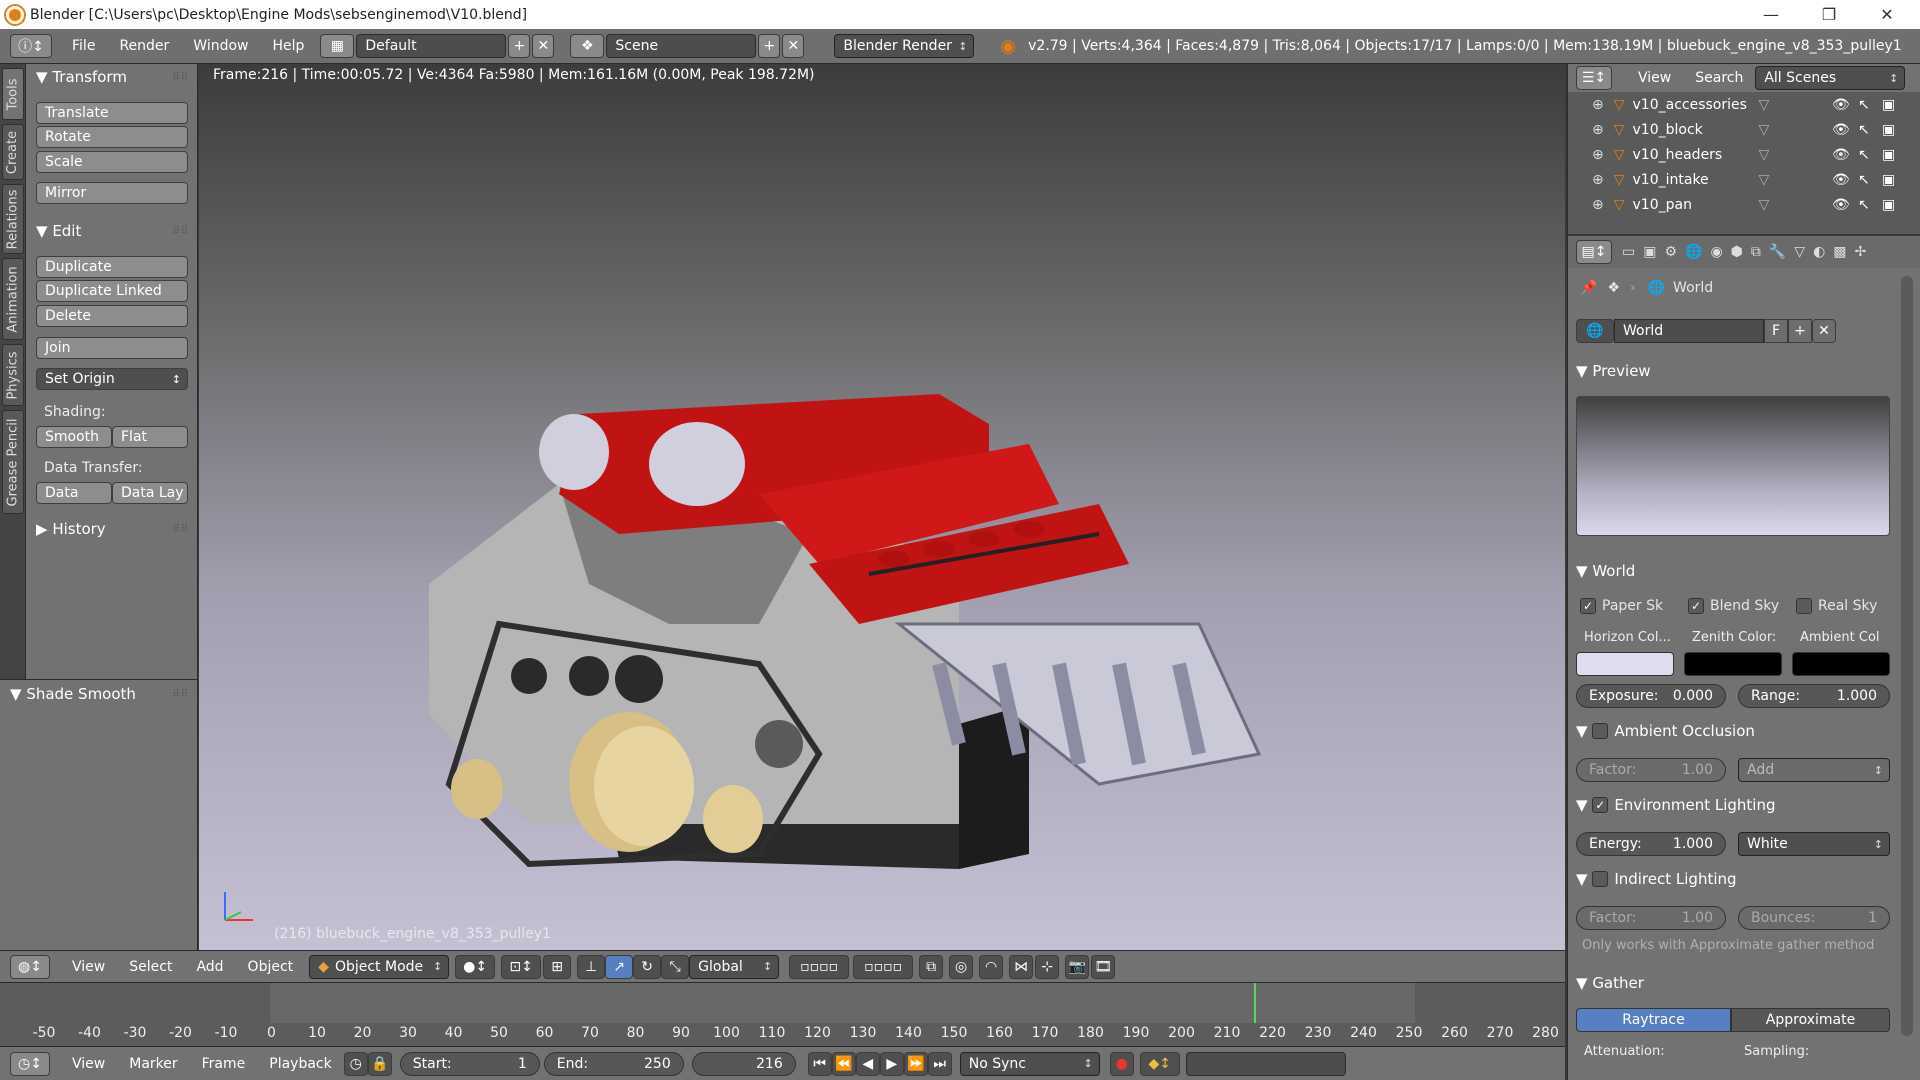 This screenshot has width=1920, height=1080. Describe the element at coordinates (1029, 1063) in the screenshot. I see `sync-mode-dropdown: No Sync` at that location.